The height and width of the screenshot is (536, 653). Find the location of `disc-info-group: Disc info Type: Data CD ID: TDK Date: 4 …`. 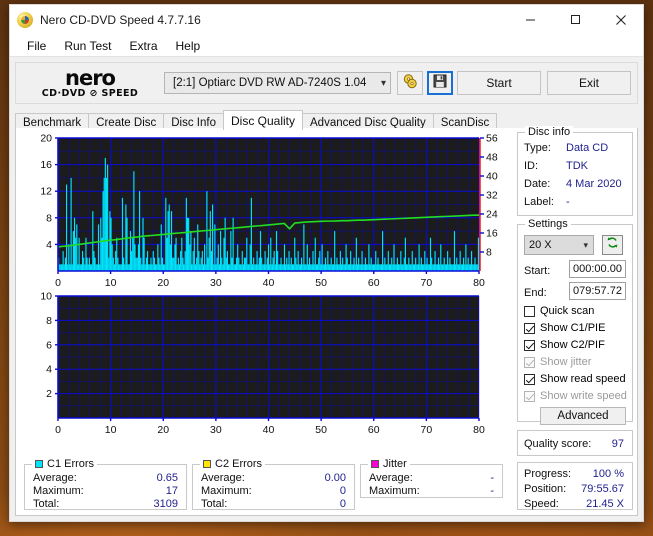

disc-info-group: Disc info Type: Data CD ID: TDK Date: 4 … is located at coordinates (575, 171).